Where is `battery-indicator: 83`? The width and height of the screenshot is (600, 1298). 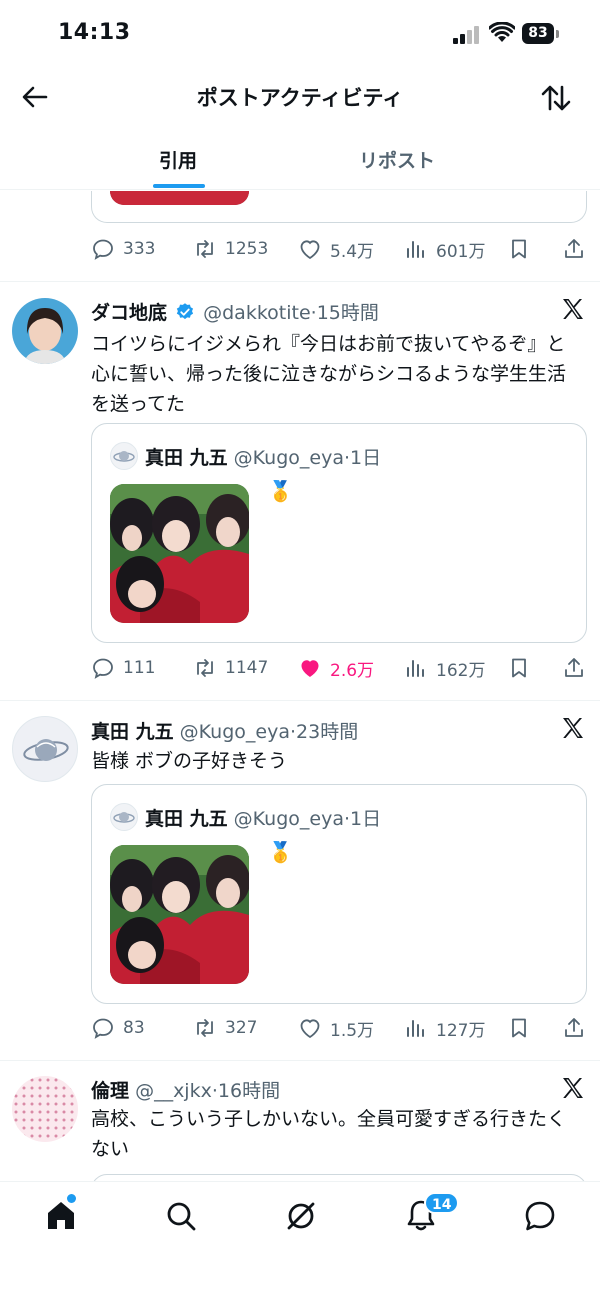
battery-indicator: 83 is located at coordinates (538, 33).